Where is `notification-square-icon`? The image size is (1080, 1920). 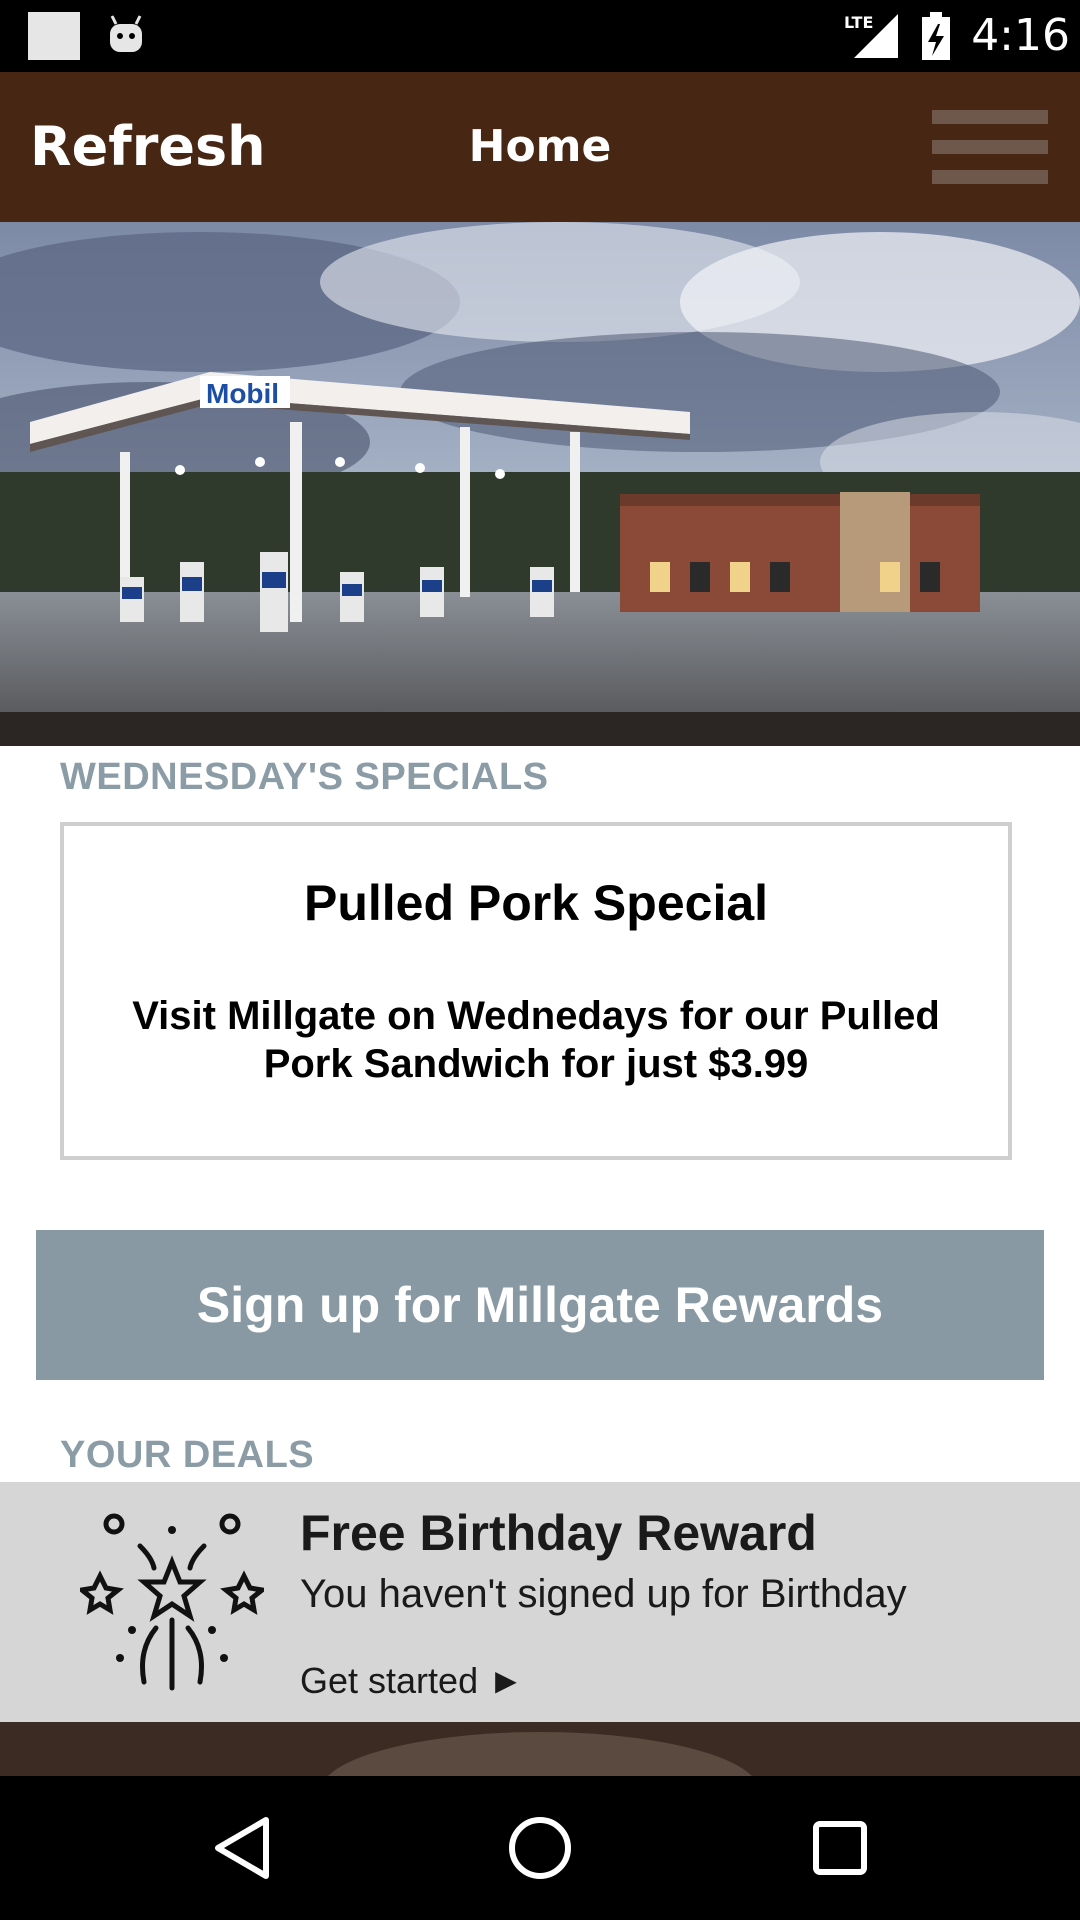 notification-square-icon is located at coordinates (54, 36).